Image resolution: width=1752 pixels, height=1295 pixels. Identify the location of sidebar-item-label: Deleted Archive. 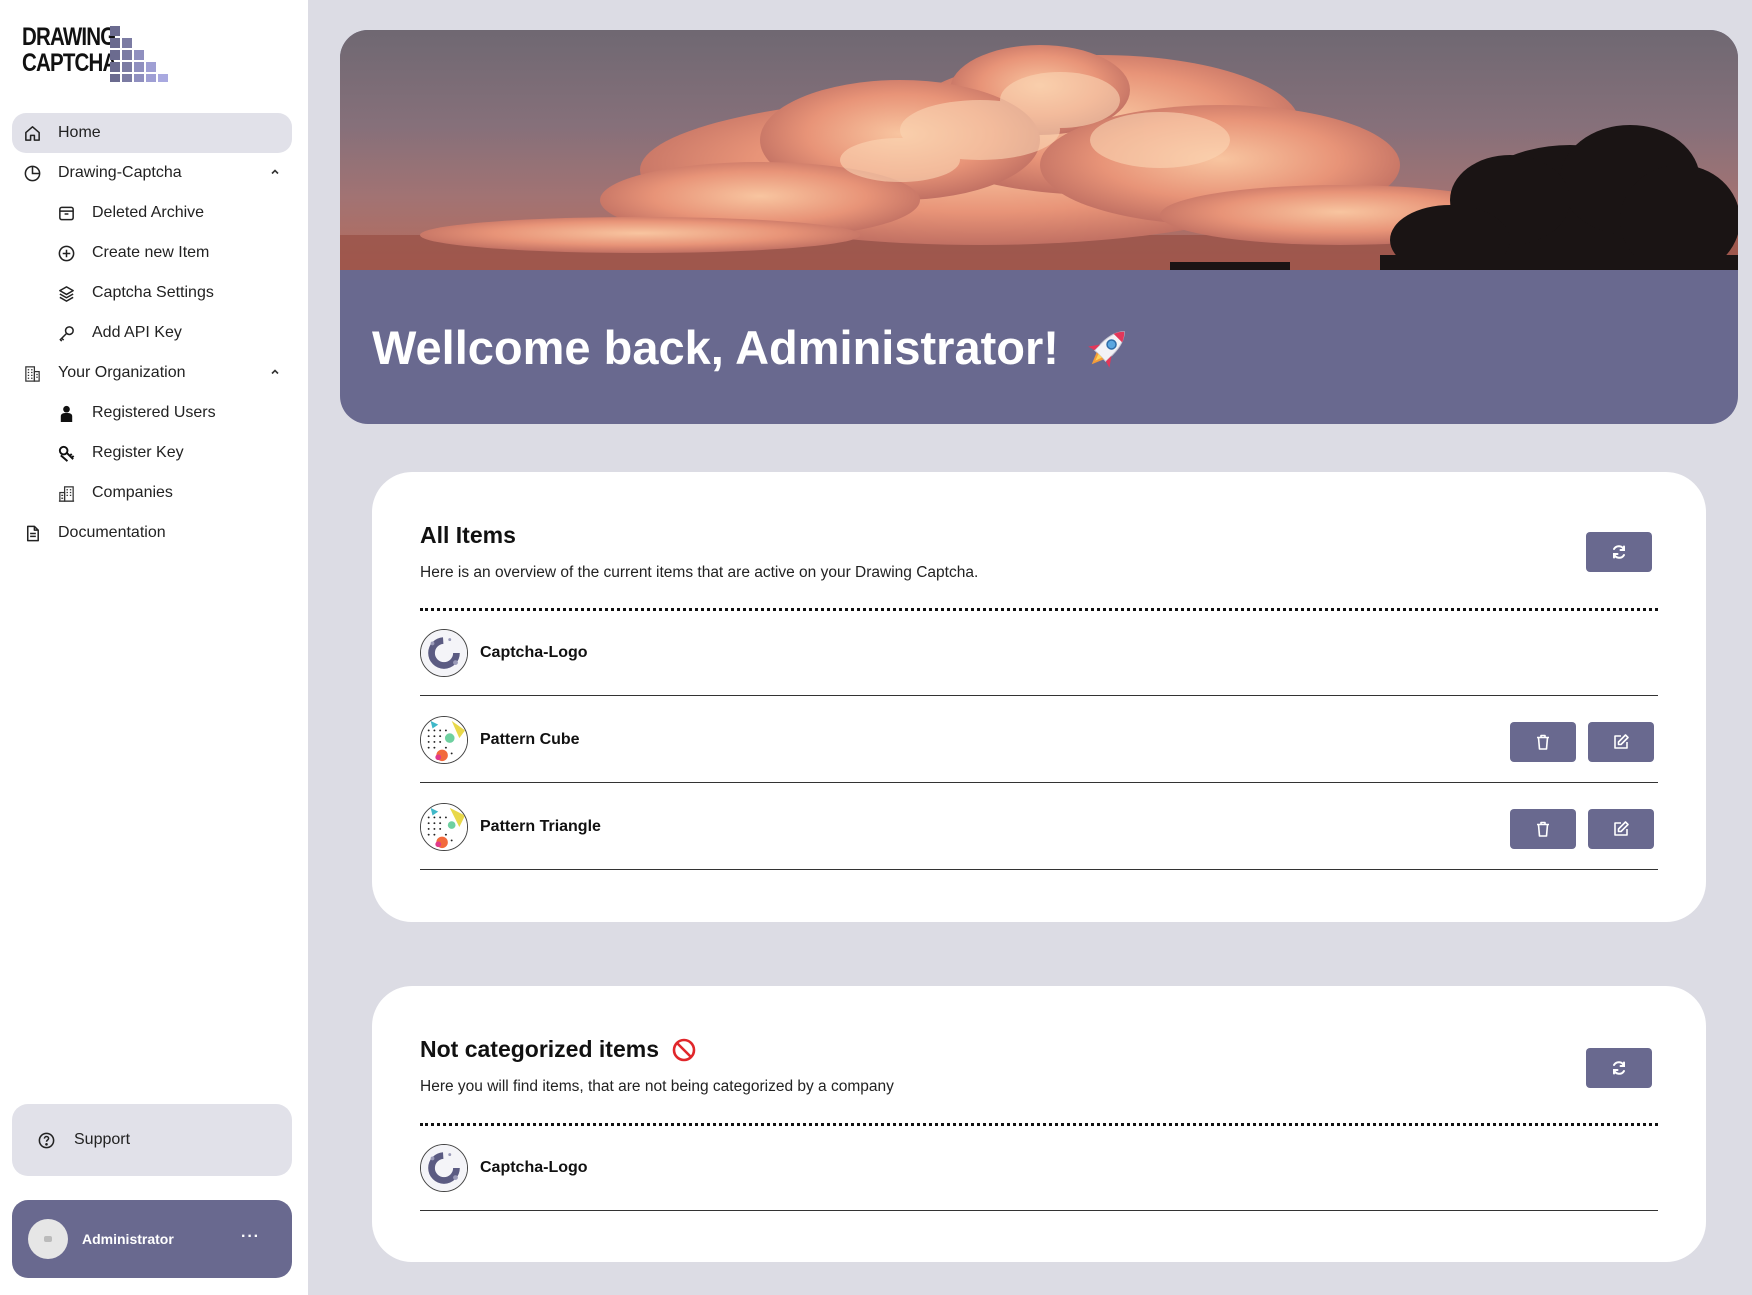
(148, 212).